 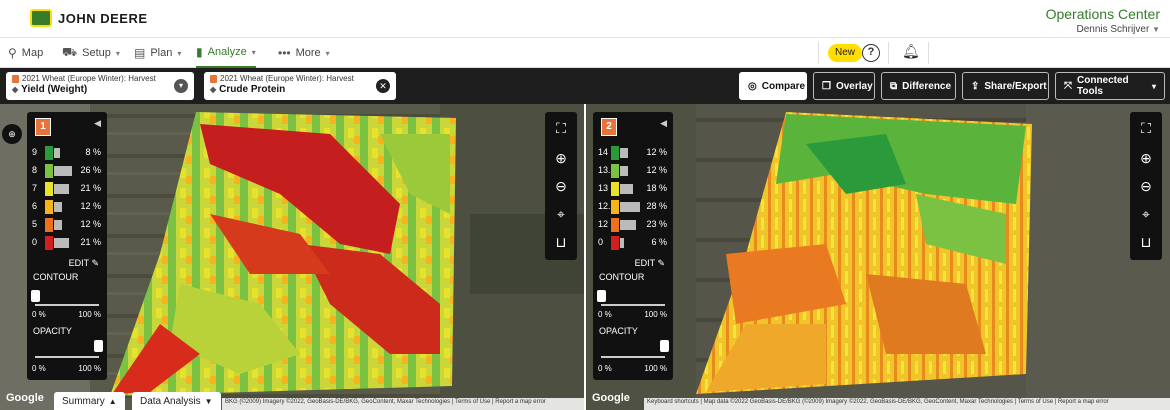 I want to click on legend-range-label: 9, so click(x=35, y=152).